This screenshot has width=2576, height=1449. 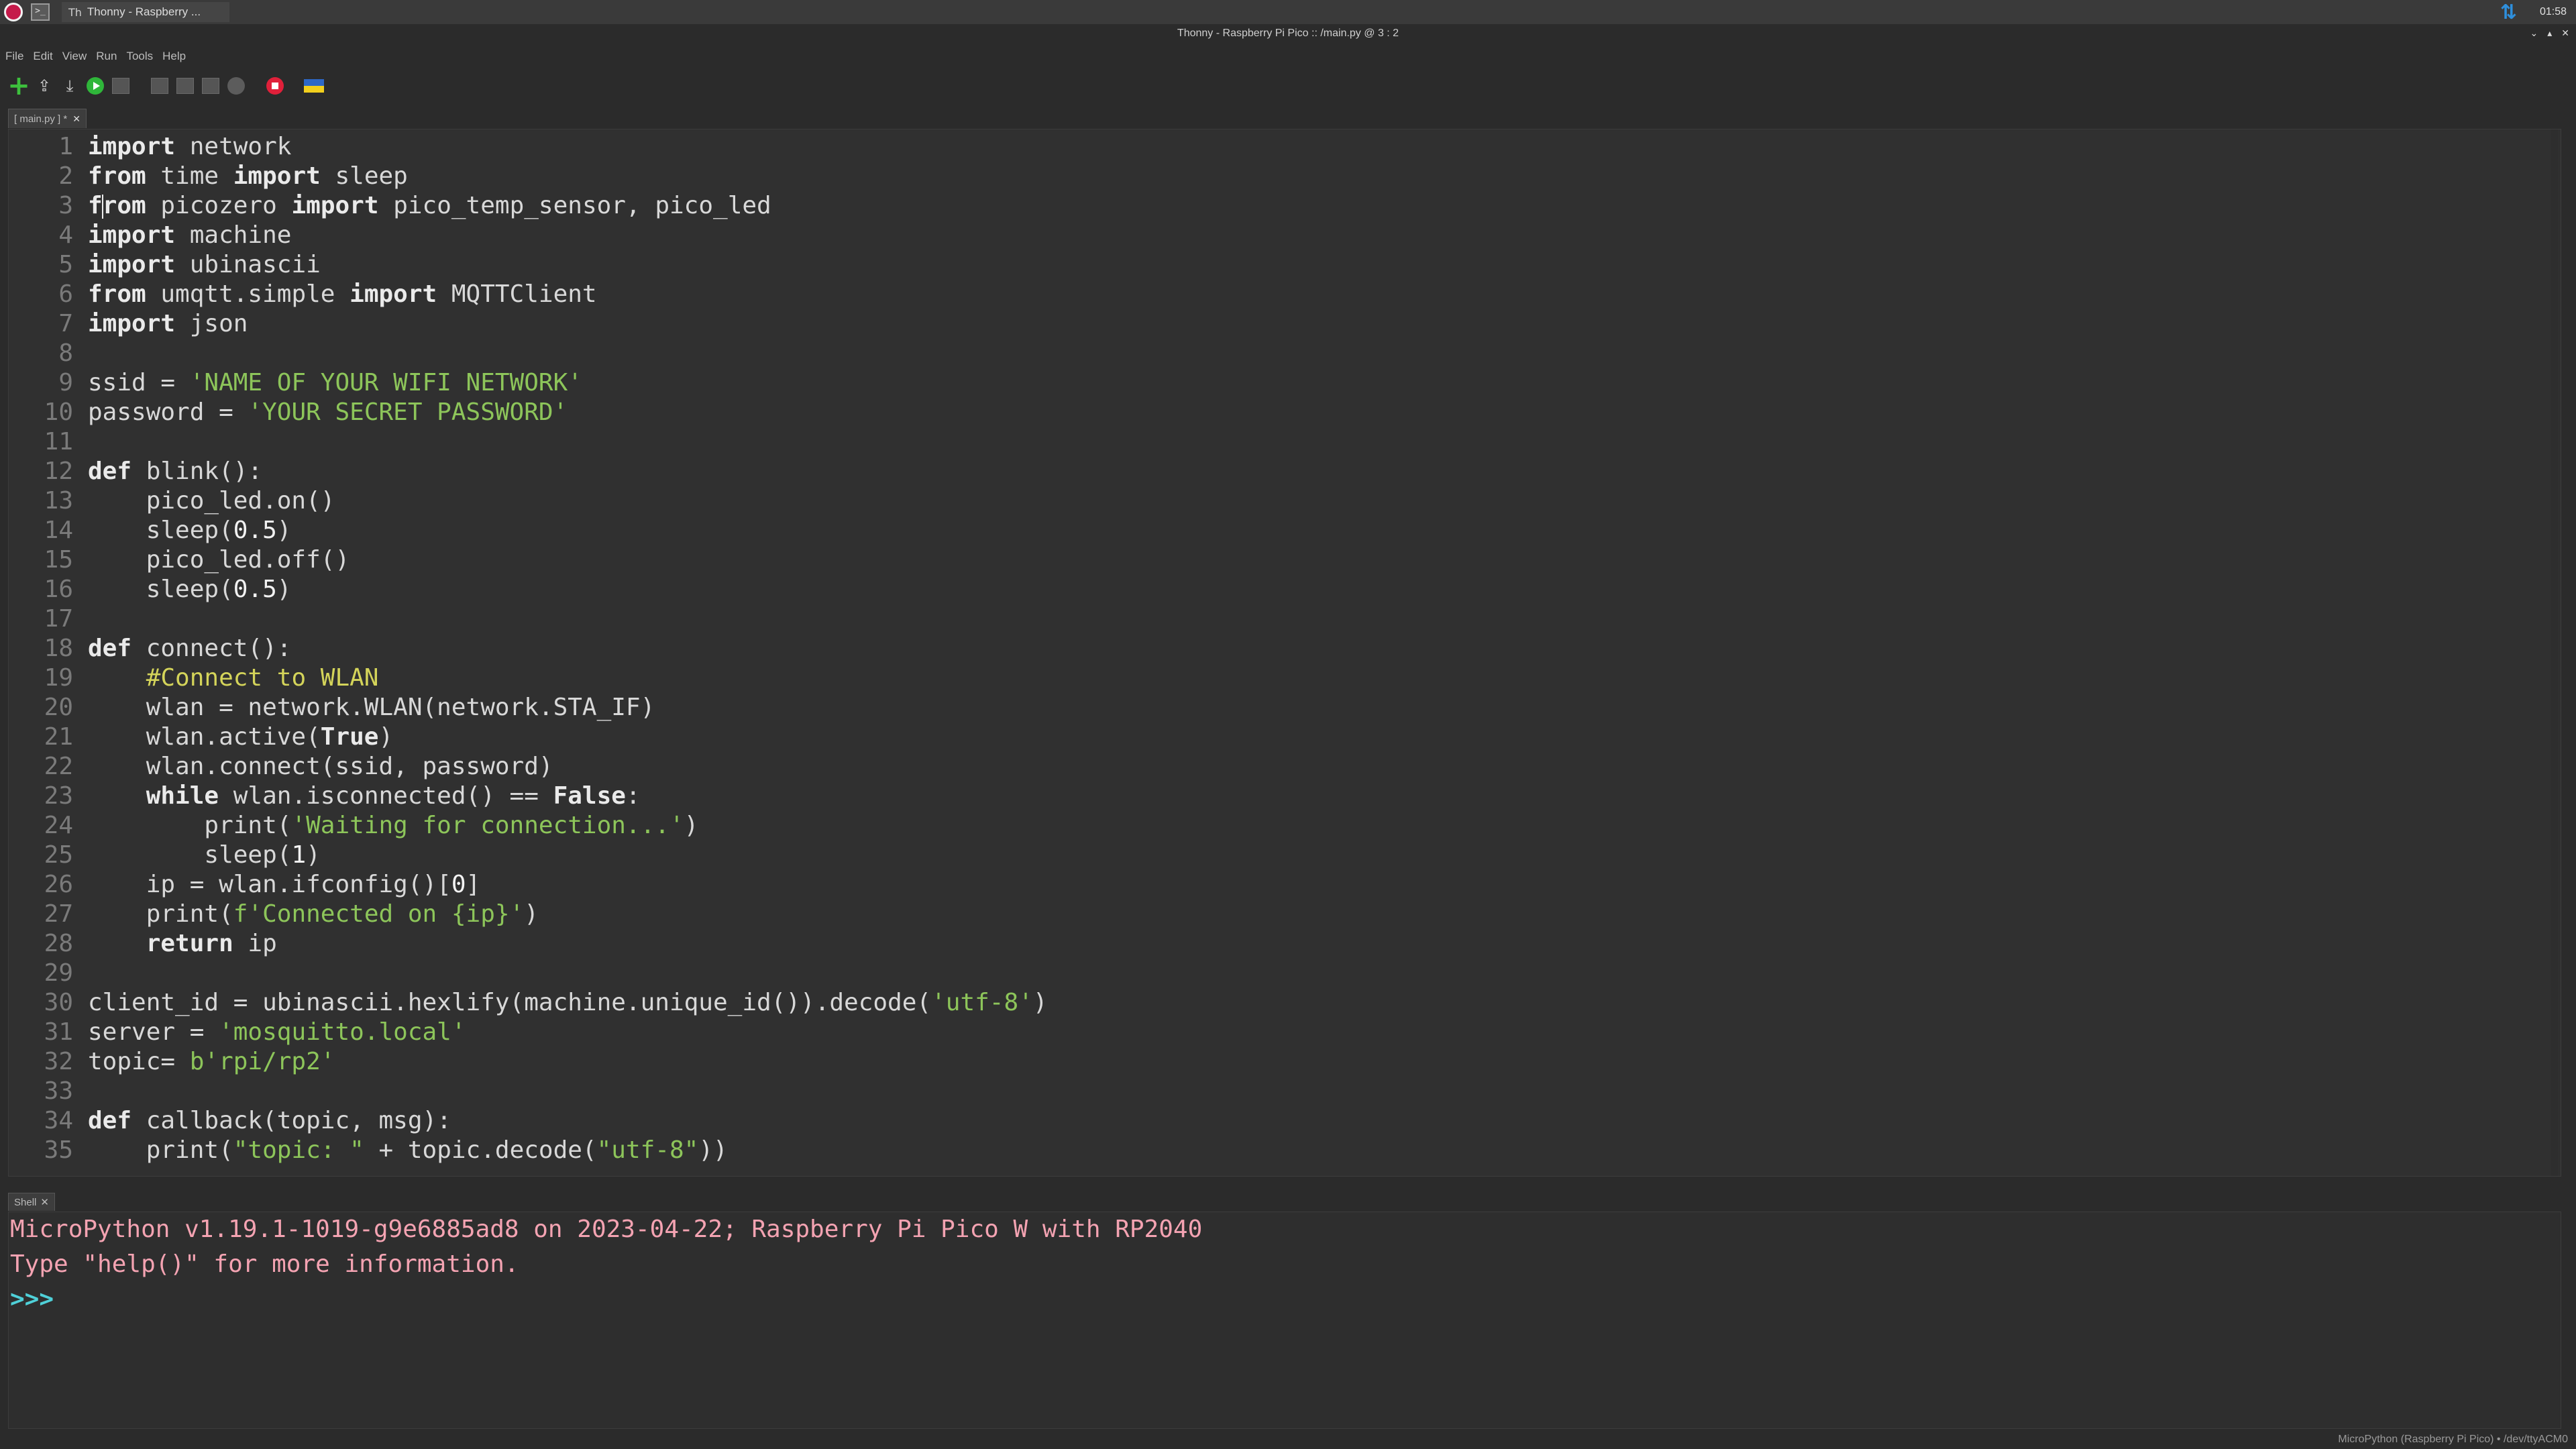 I want to click on code-line: pico_led.off(), so click(x=1314, y=560).